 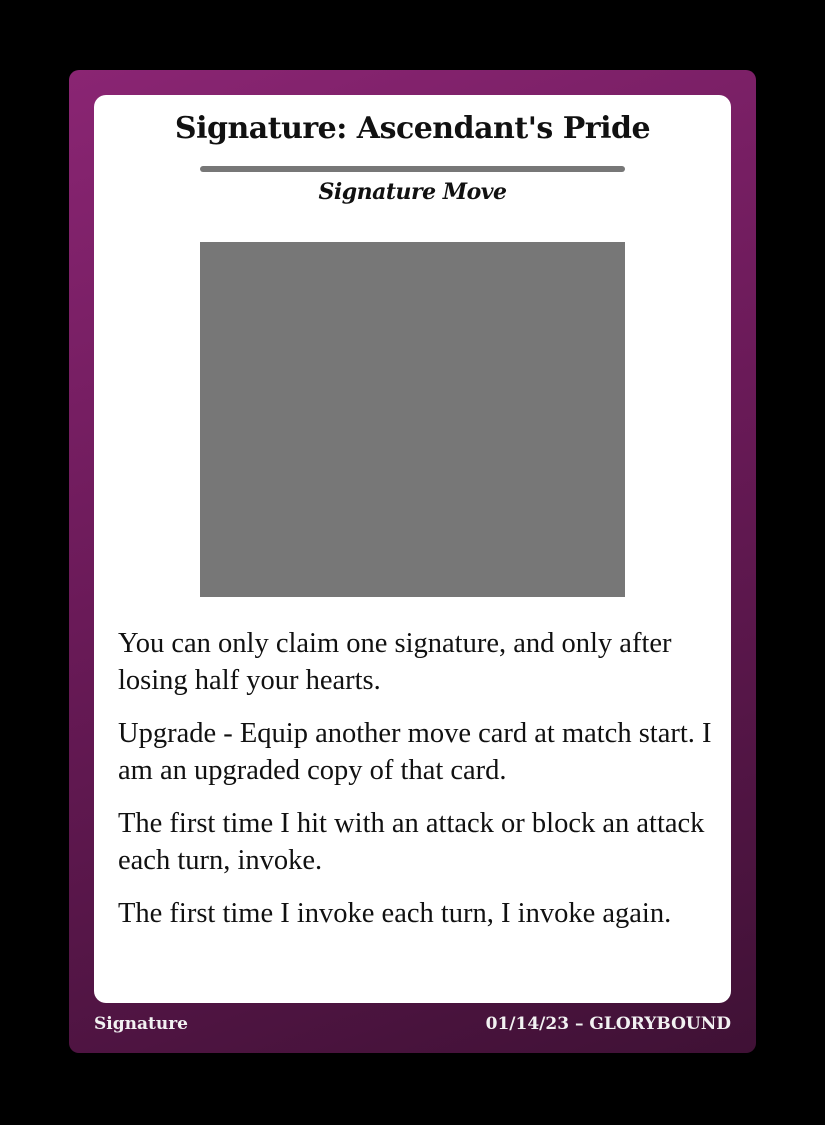 I want to click on title-divider, so click(x=412, y=169).